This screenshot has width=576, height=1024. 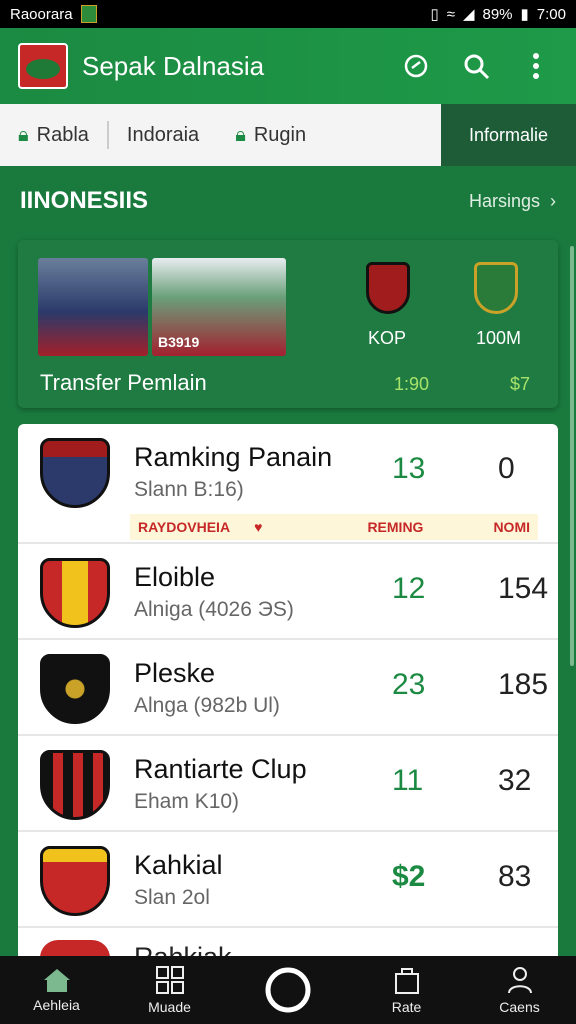 I want to click on heart-icon: ♥, so click(x=258, y=527).